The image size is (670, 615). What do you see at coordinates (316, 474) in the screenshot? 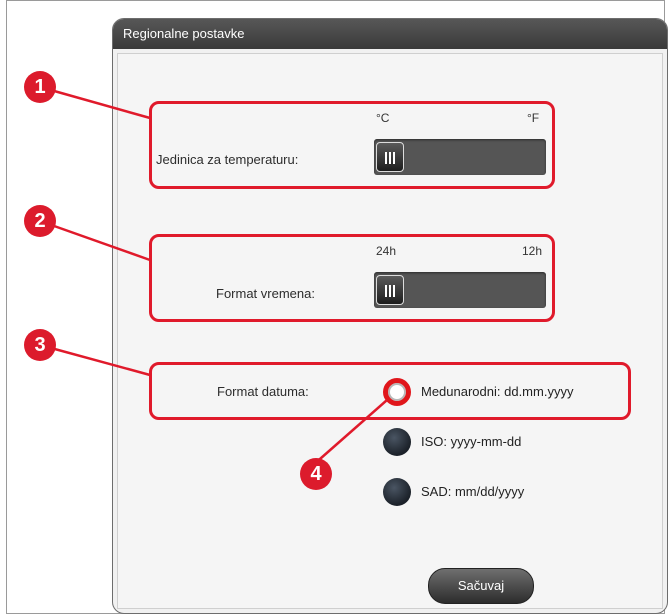
I see `callout-badge-4: 4` at bounding box center [316, 474].